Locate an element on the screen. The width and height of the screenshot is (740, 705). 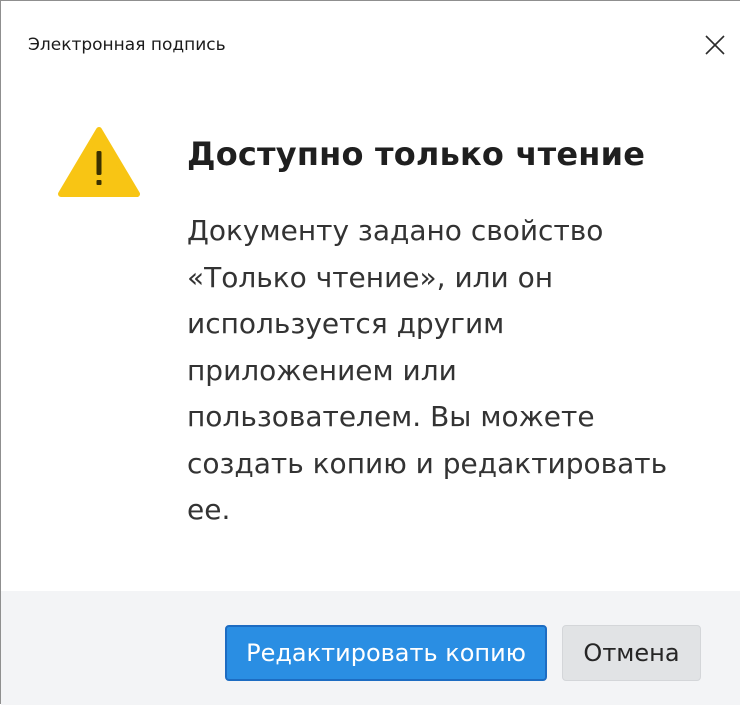
message-line: создать копию и редактировать is located at coordinates (427, 463).